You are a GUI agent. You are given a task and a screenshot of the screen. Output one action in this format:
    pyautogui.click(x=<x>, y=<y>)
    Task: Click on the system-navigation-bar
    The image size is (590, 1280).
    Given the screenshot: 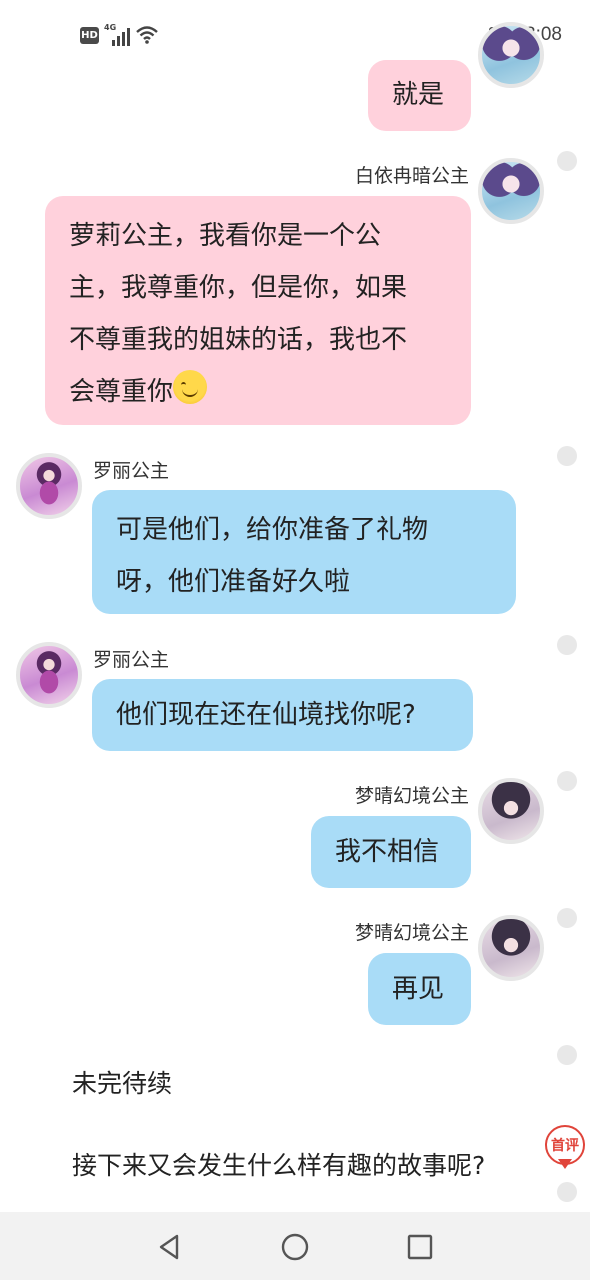 What is the action you would take?
    pyautogui.click(x=295, y=1246)
    